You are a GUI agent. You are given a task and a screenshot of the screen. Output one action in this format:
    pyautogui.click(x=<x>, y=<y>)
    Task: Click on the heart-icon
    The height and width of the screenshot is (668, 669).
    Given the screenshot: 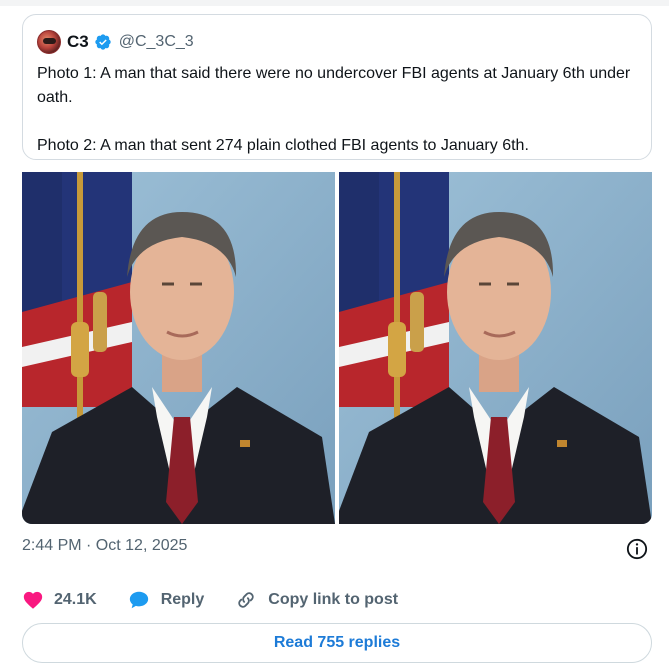 What is the action you would take?
    pyautogui.click(x=33, y=600)
    